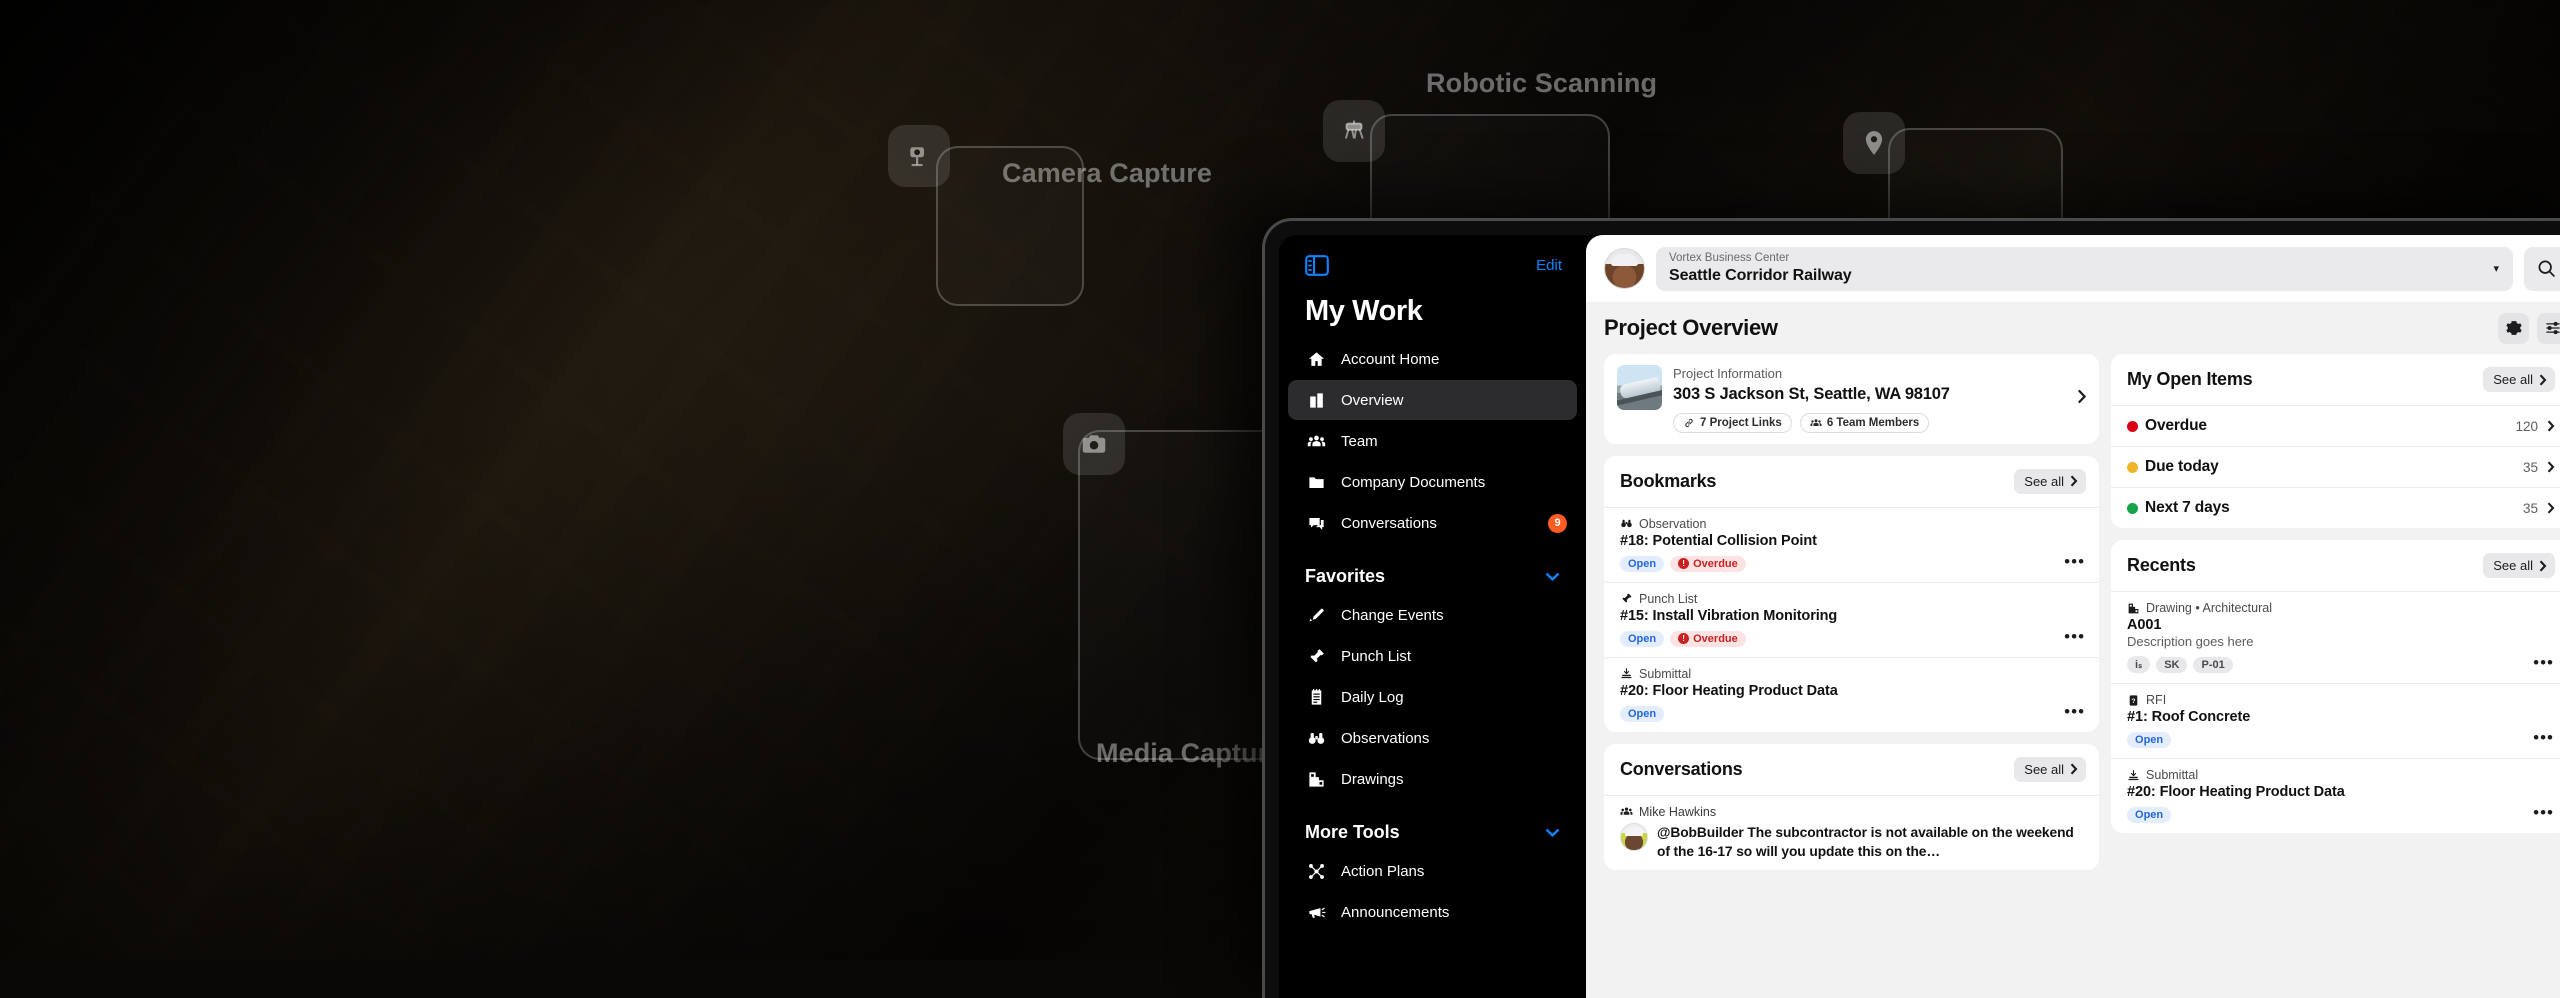  I want to click on avatar, so click(1624, 268).